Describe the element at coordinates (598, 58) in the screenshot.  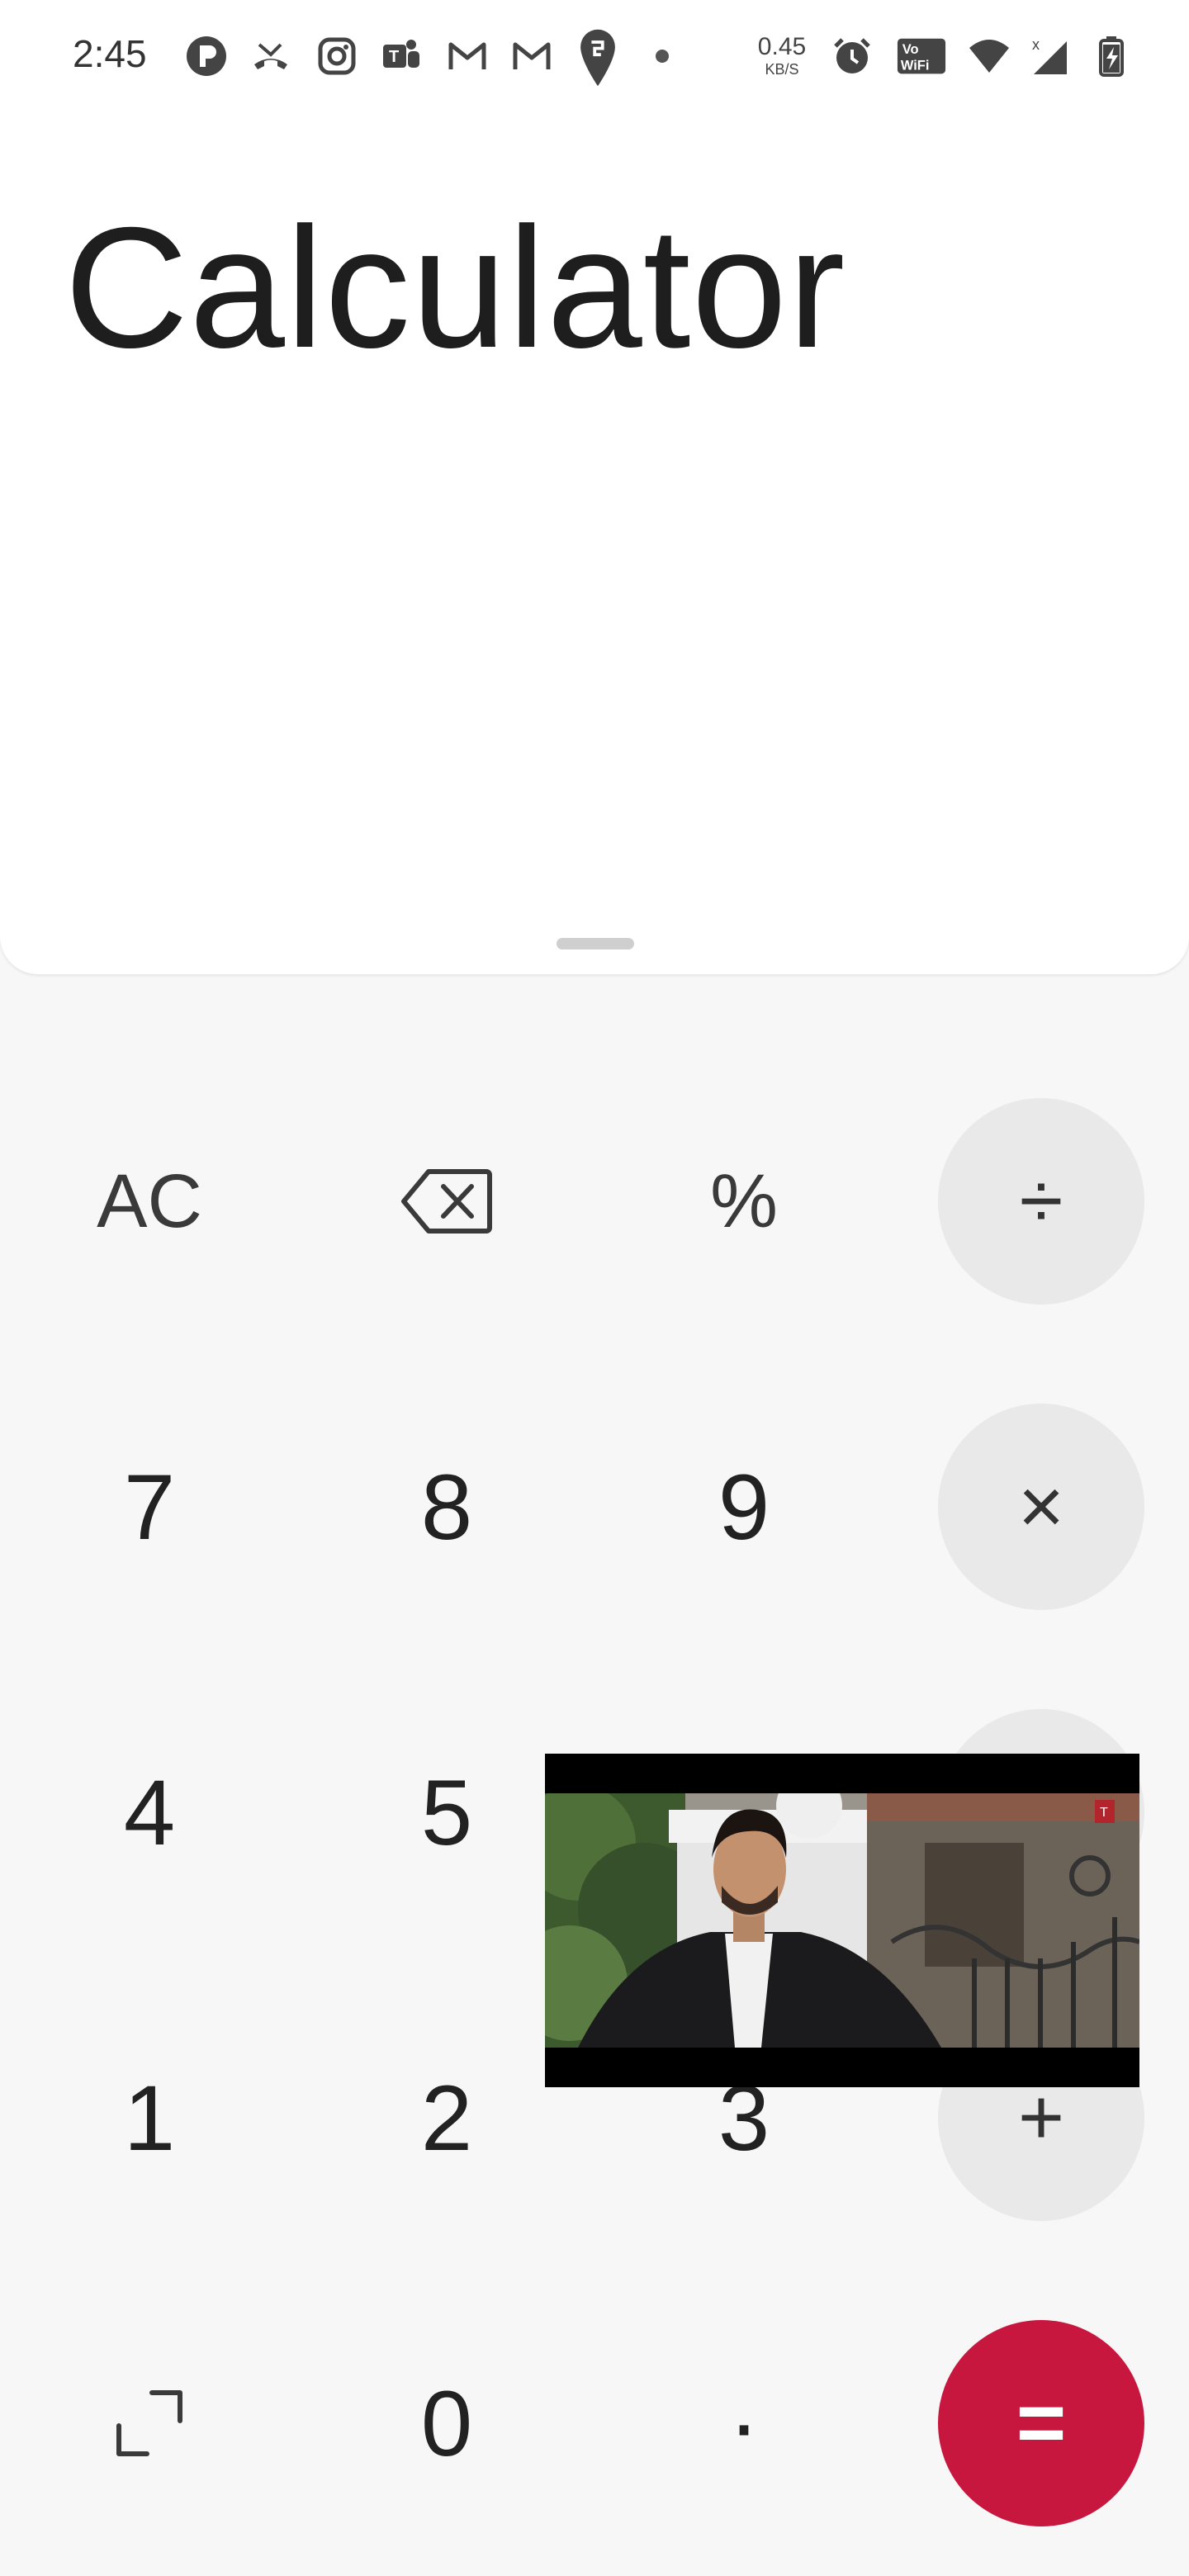
I see `swiggy-icon` at that location.